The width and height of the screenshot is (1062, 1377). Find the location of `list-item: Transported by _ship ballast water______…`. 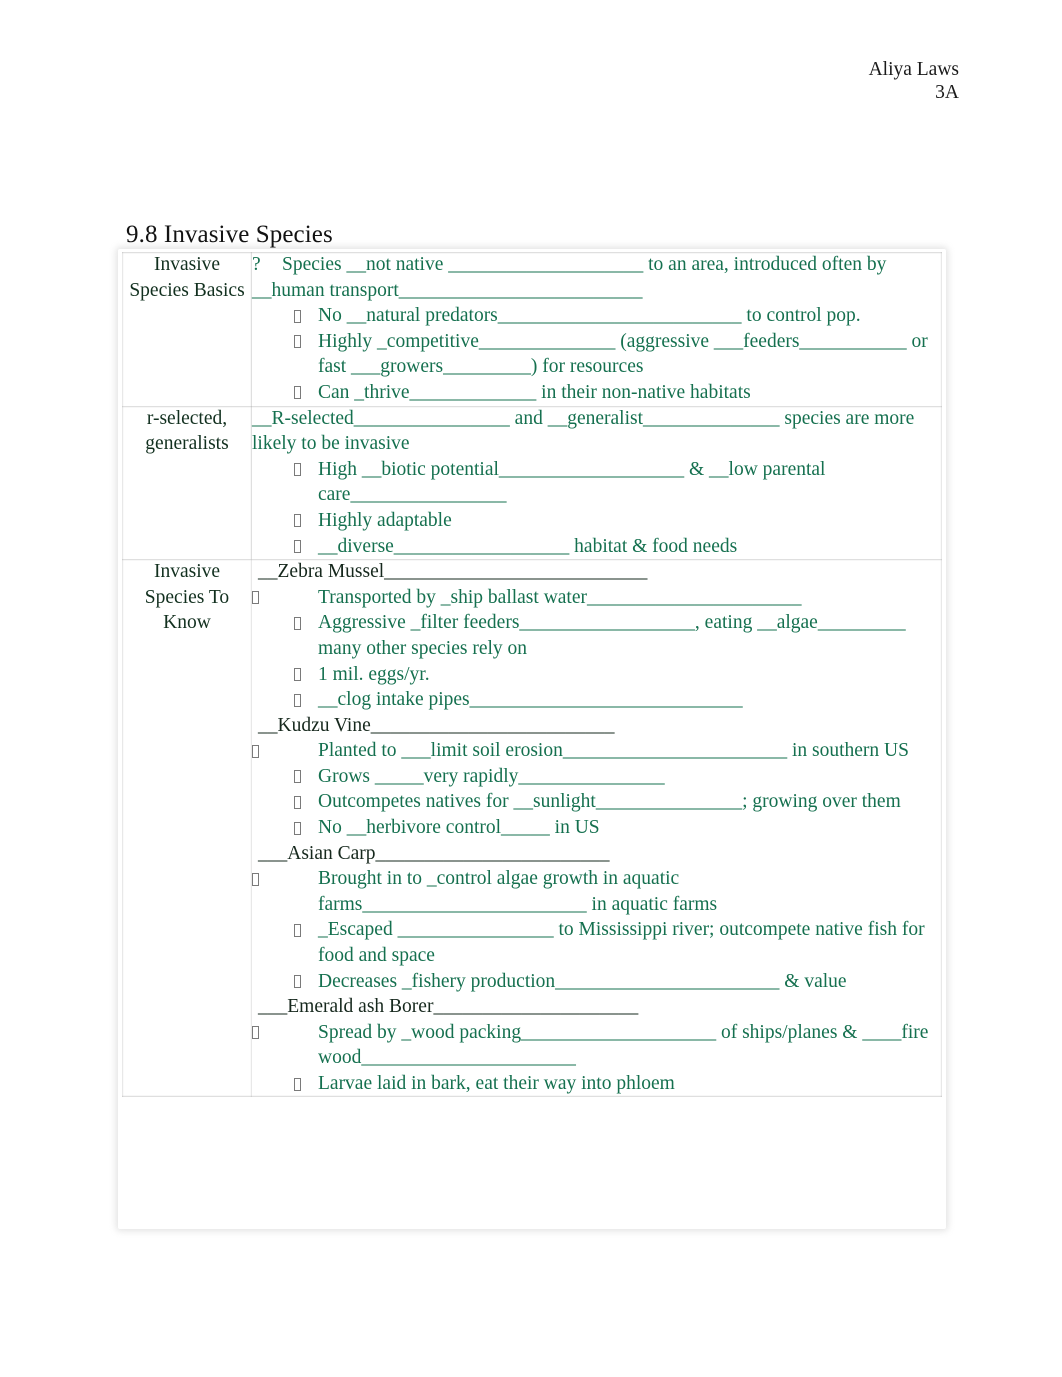

list-item: Transported by _ship ballast water______… is located at coordinates (597, 598).